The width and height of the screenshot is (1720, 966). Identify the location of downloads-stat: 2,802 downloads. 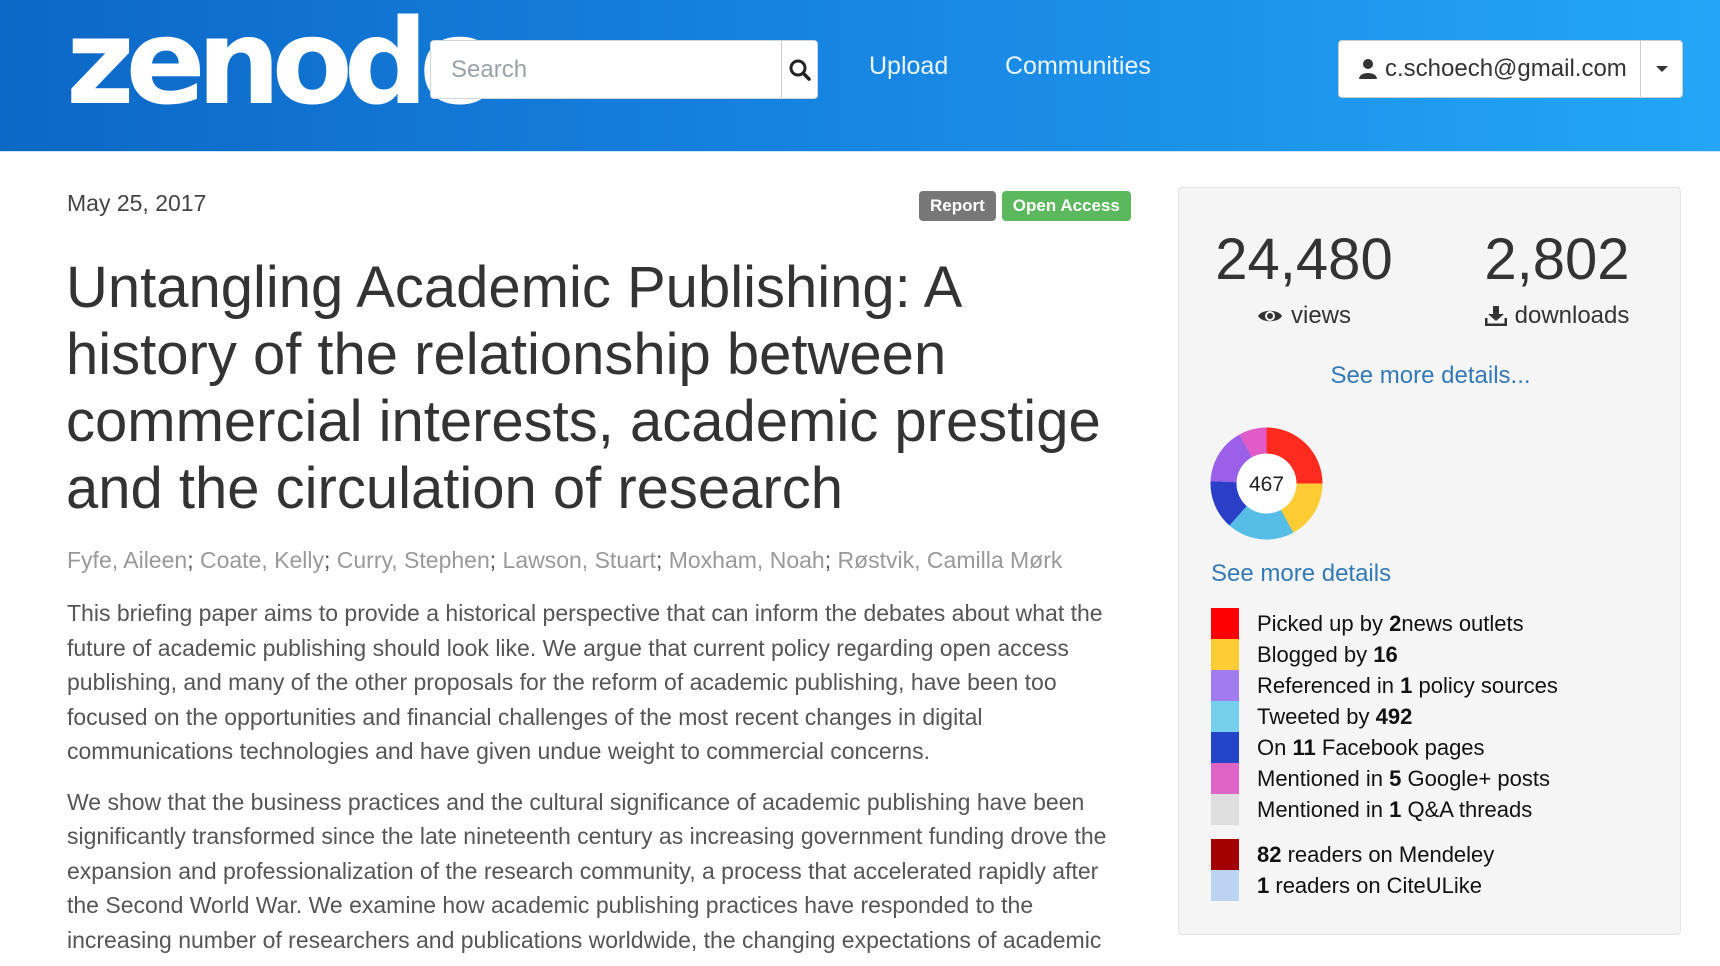
(1557, 279).